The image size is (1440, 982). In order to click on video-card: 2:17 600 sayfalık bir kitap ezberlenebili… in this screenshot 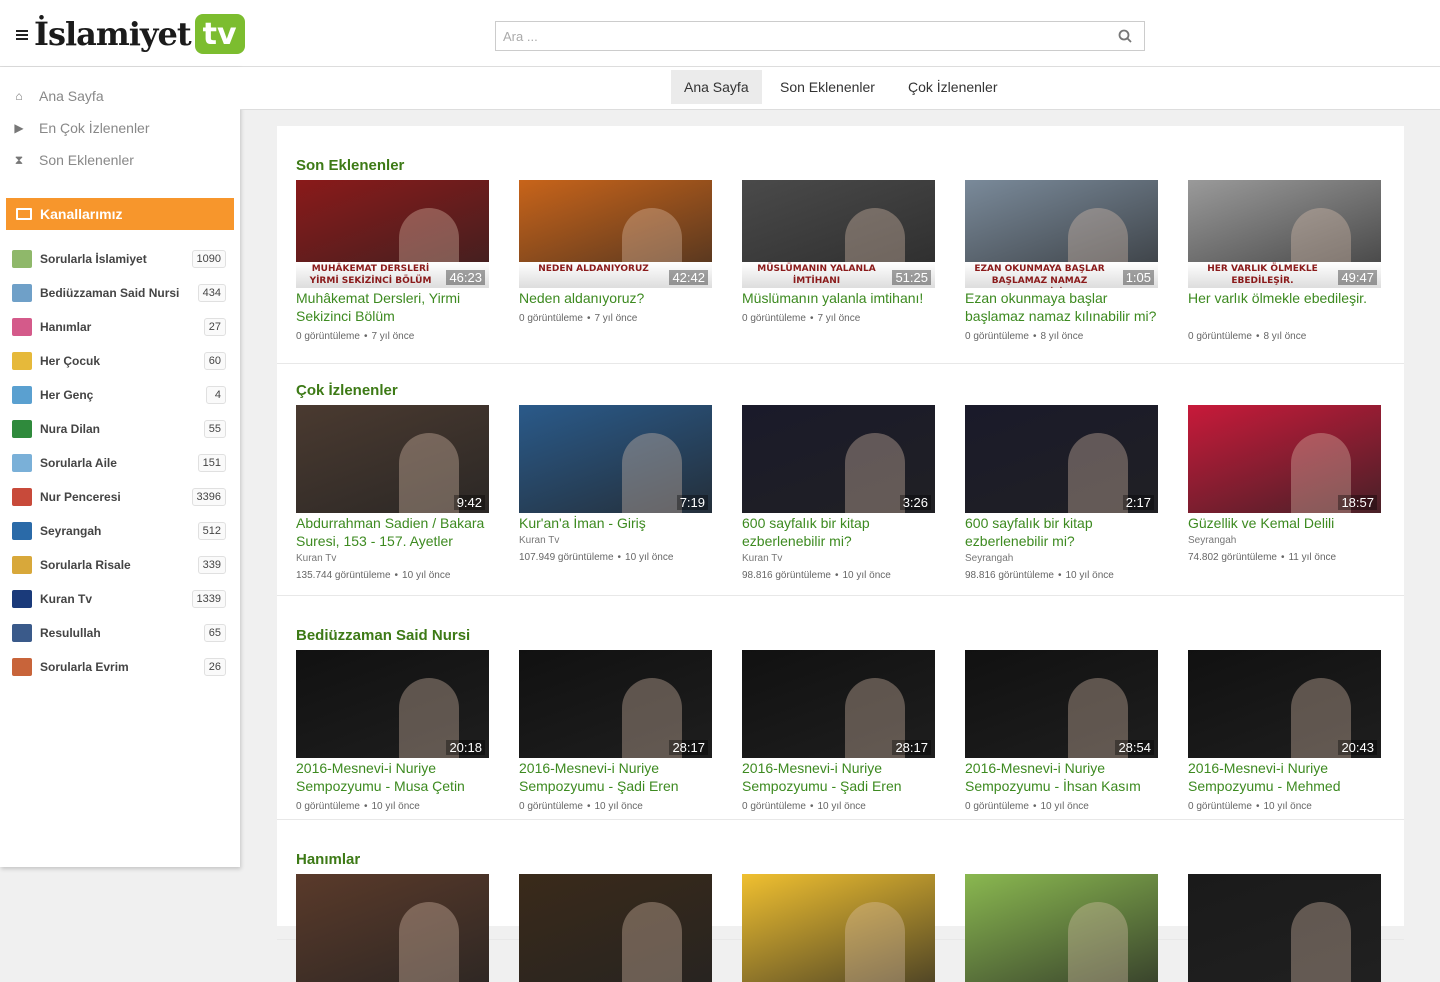, I will do `click(1061, 493)`.